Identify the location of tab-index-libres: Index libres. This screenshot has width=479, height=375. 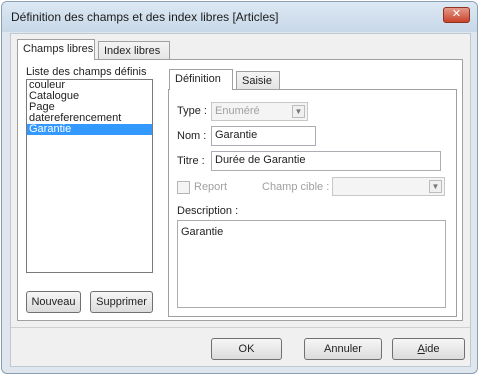
(134, 50).